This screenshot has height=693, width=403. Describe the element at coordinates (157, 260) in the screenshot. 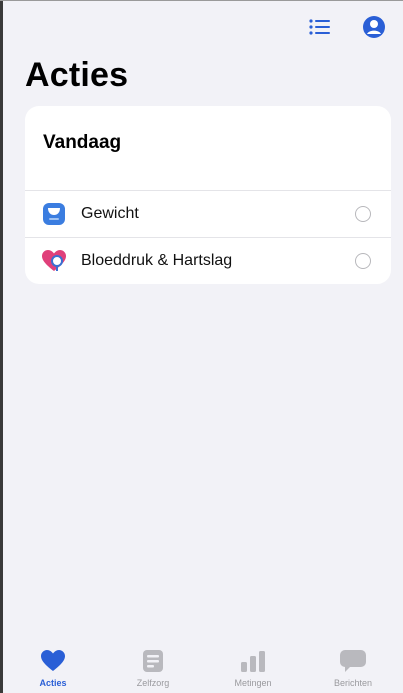

I see `item-label: Bloeddruk & Hartslag` at that location.